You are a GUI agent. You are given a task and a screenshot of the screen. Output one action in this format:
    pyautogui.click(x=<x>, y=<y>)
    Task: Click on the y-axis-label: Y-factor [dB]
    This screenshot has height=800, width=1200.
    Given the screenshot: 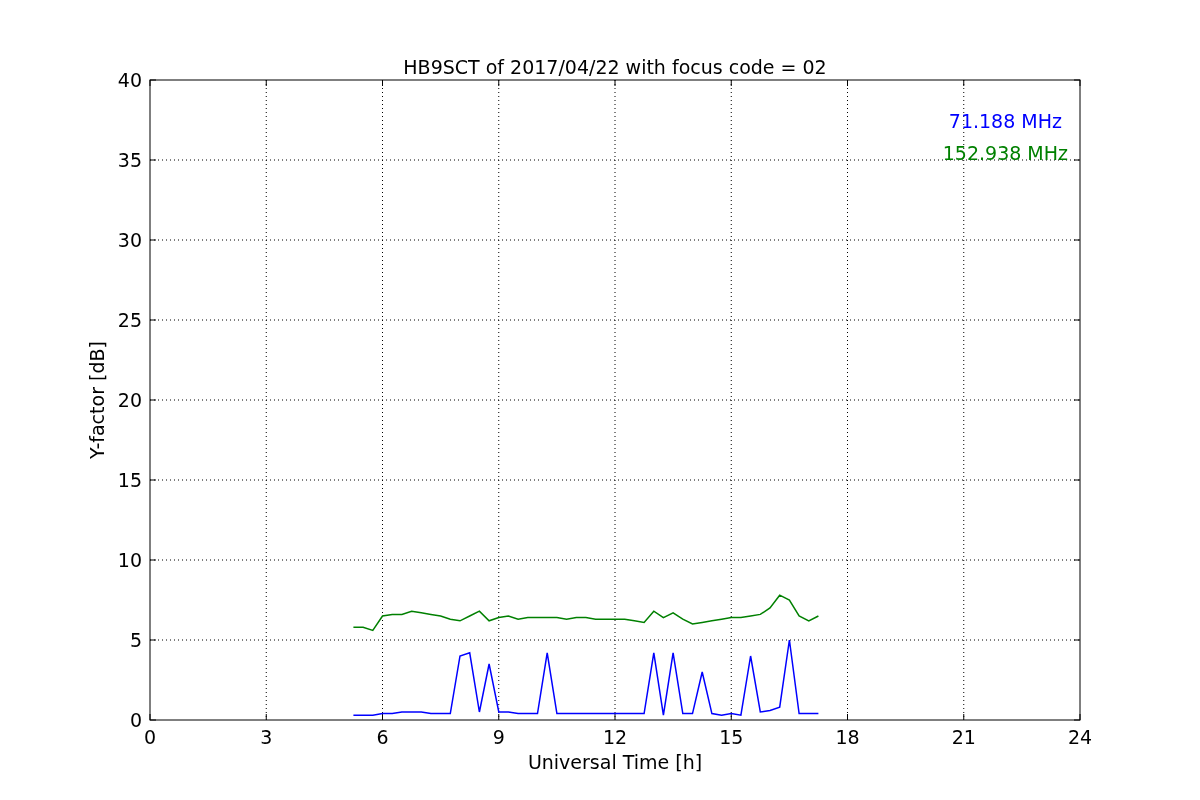 What is the action you would take?
    pyautogui.click(x=97, y=400)
    